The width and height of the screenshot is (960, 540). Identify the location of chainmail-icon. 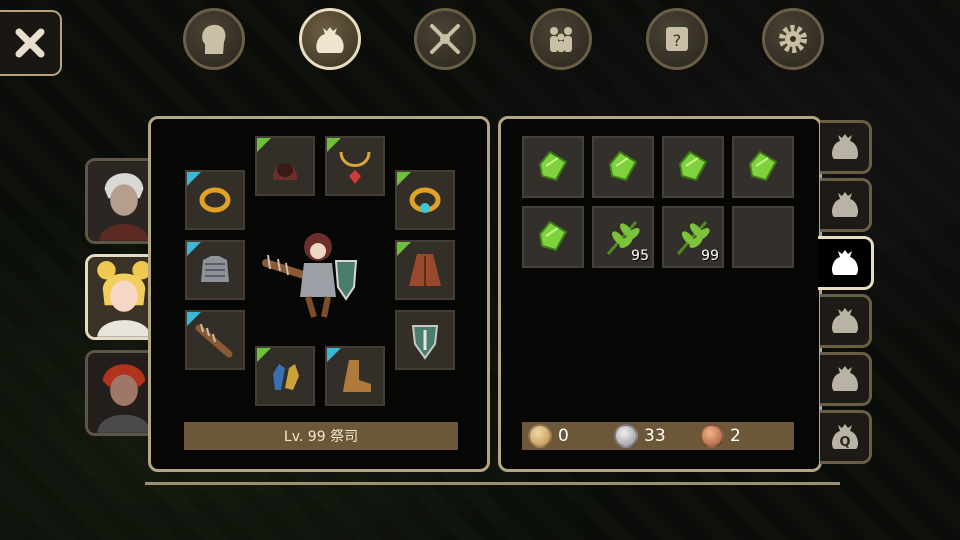
(215, 269).